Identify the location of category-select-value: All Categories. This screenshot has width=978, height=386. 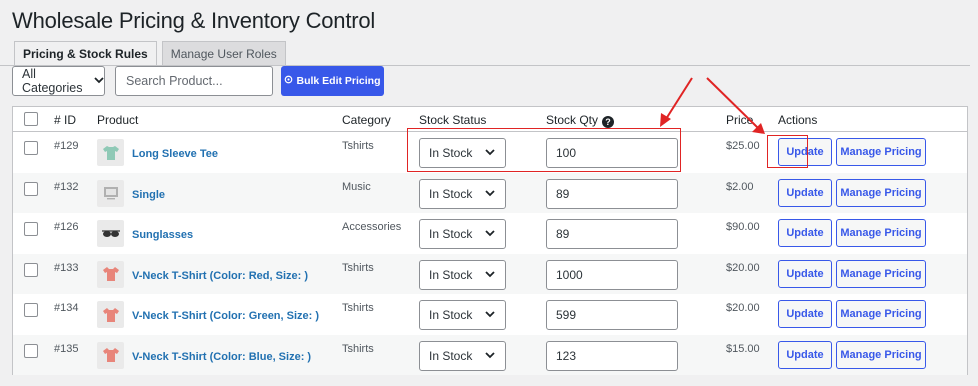
(52, 81).